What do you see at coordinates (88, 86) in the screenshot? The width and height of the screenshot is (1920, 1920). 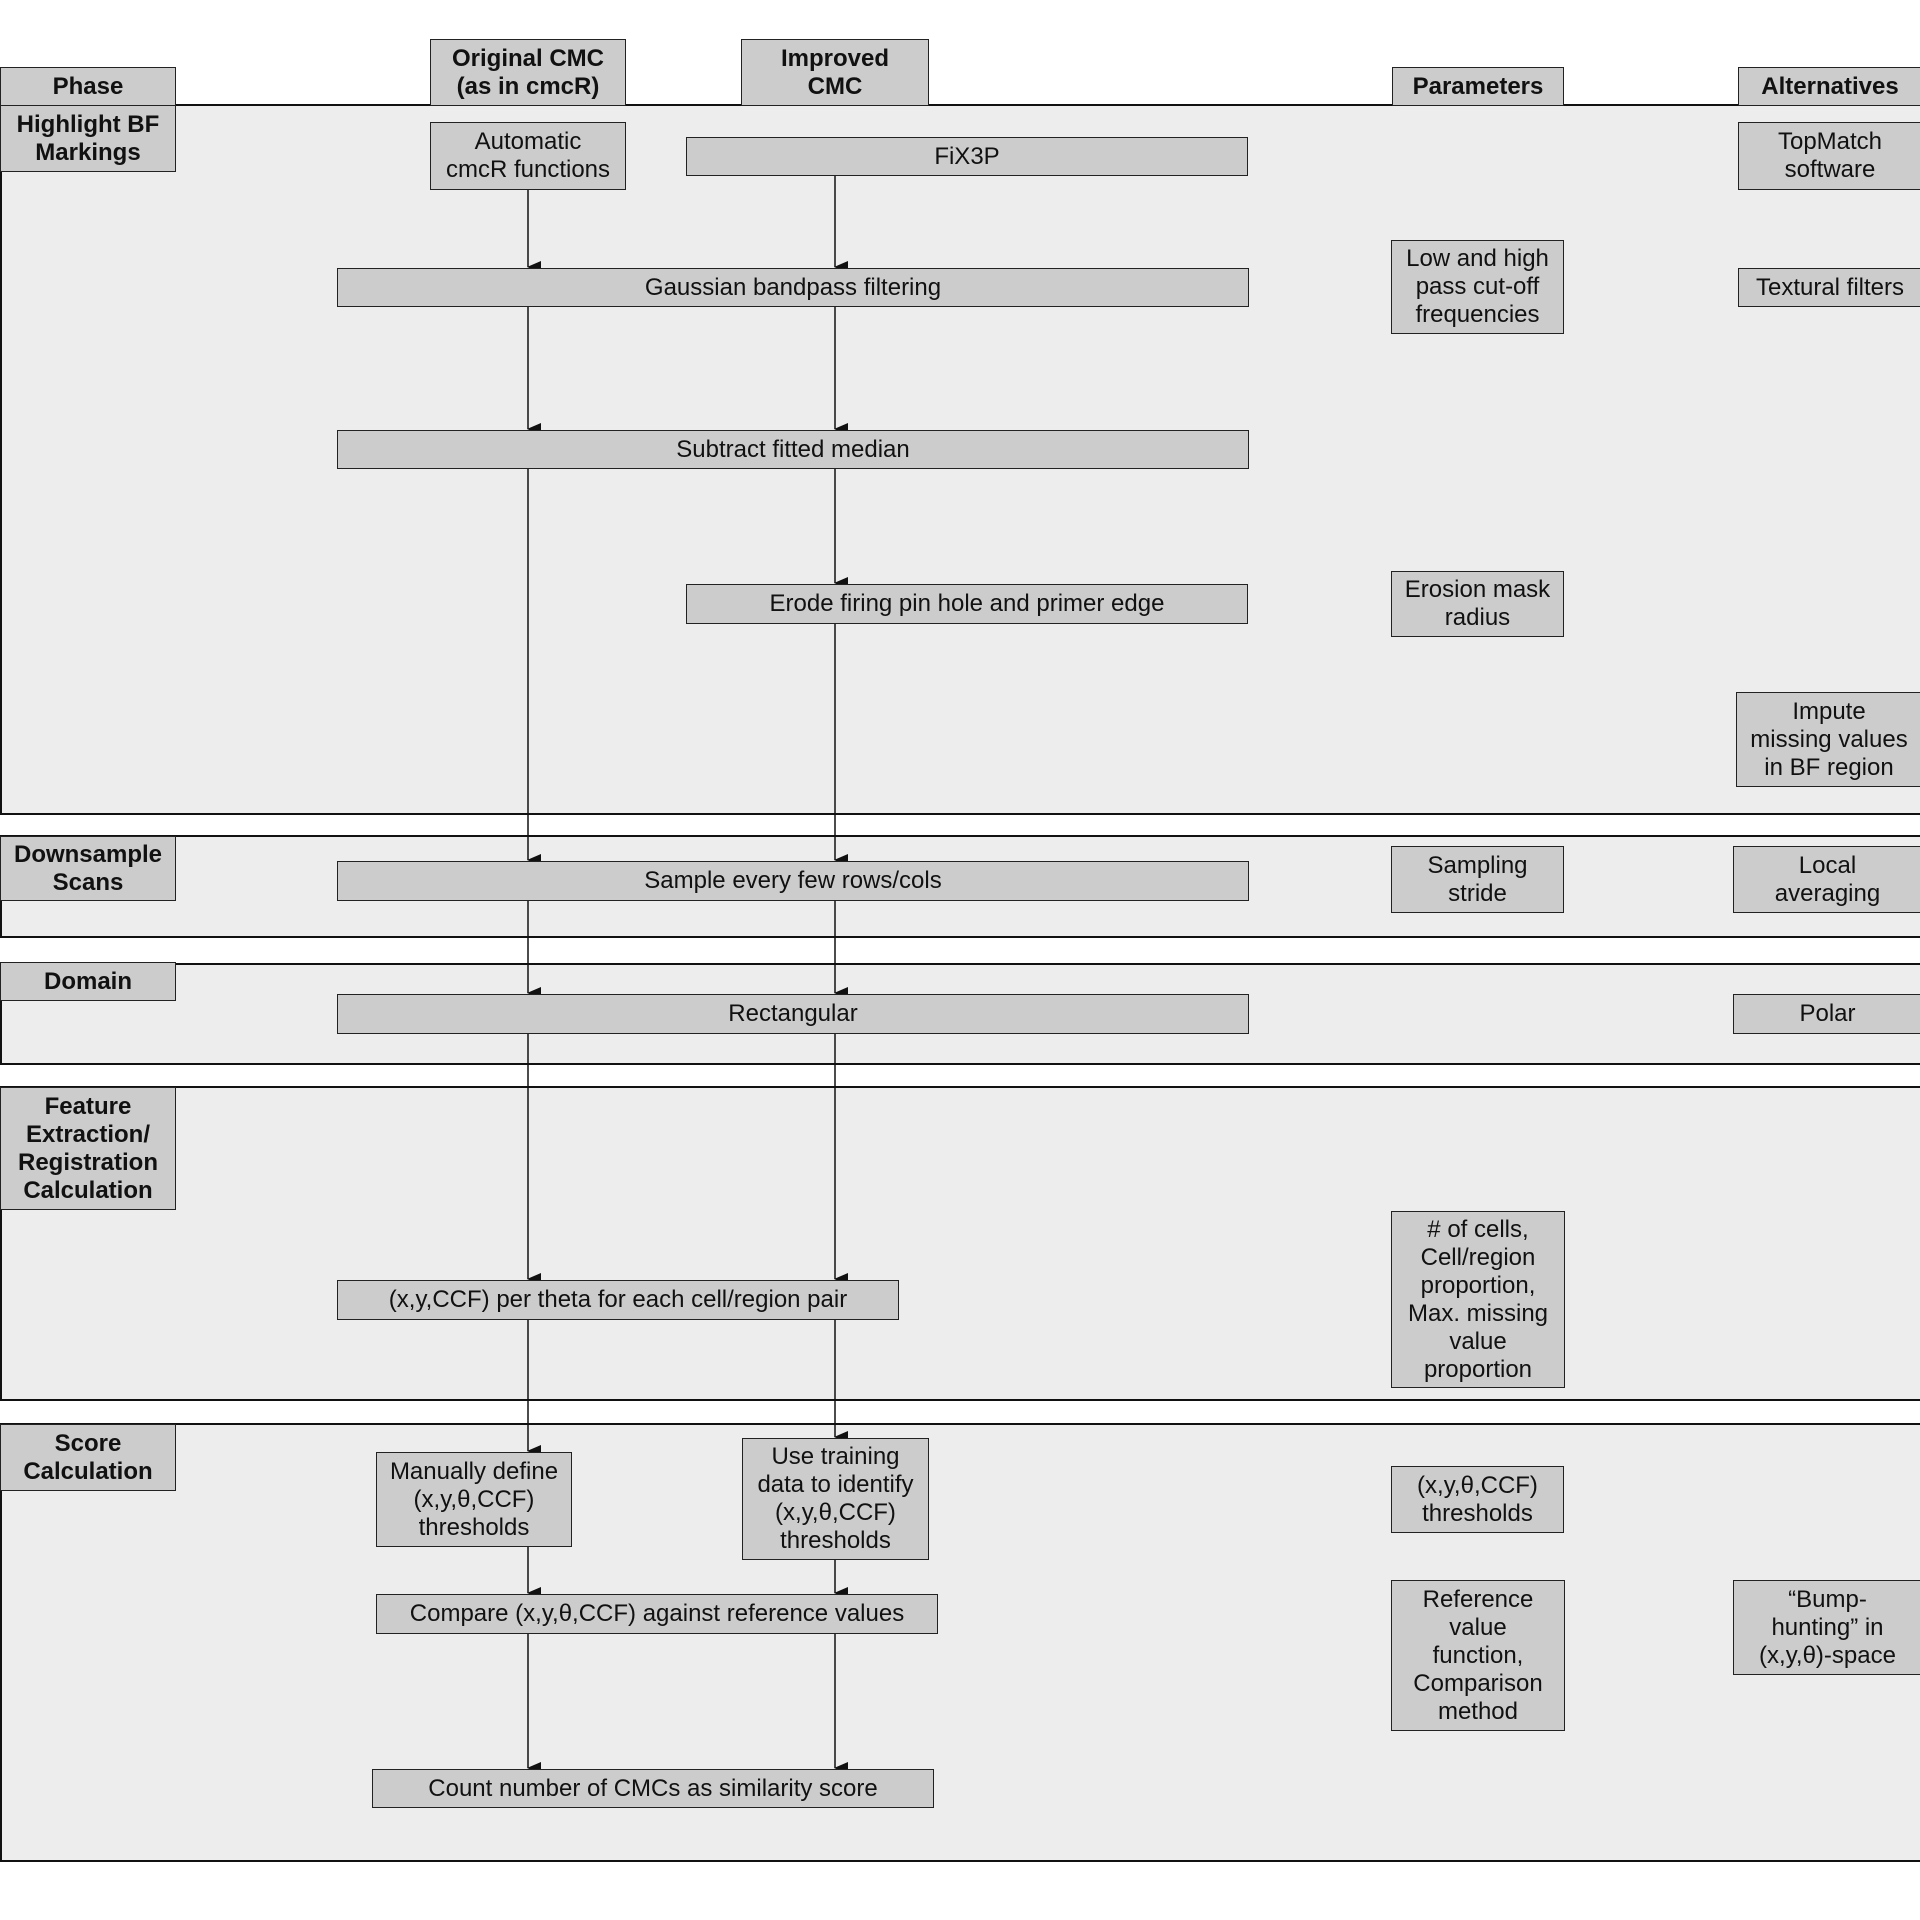 I see `header-phase: Phase` at bounding box center [88, 86].